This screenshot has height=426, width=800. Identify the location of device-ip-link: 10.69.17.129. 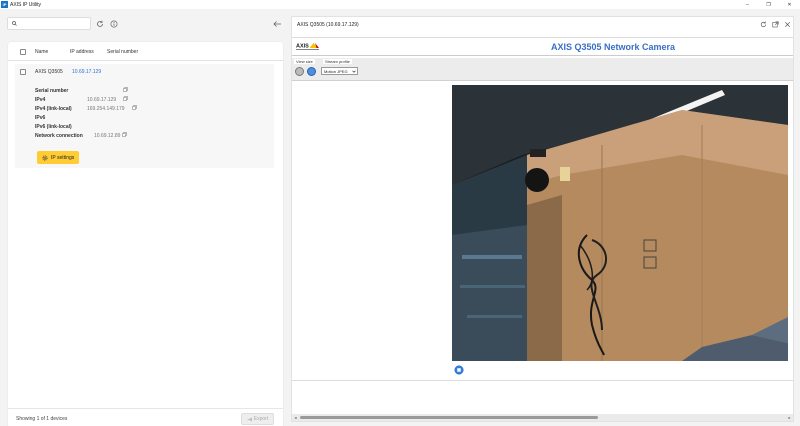
(86, 72).